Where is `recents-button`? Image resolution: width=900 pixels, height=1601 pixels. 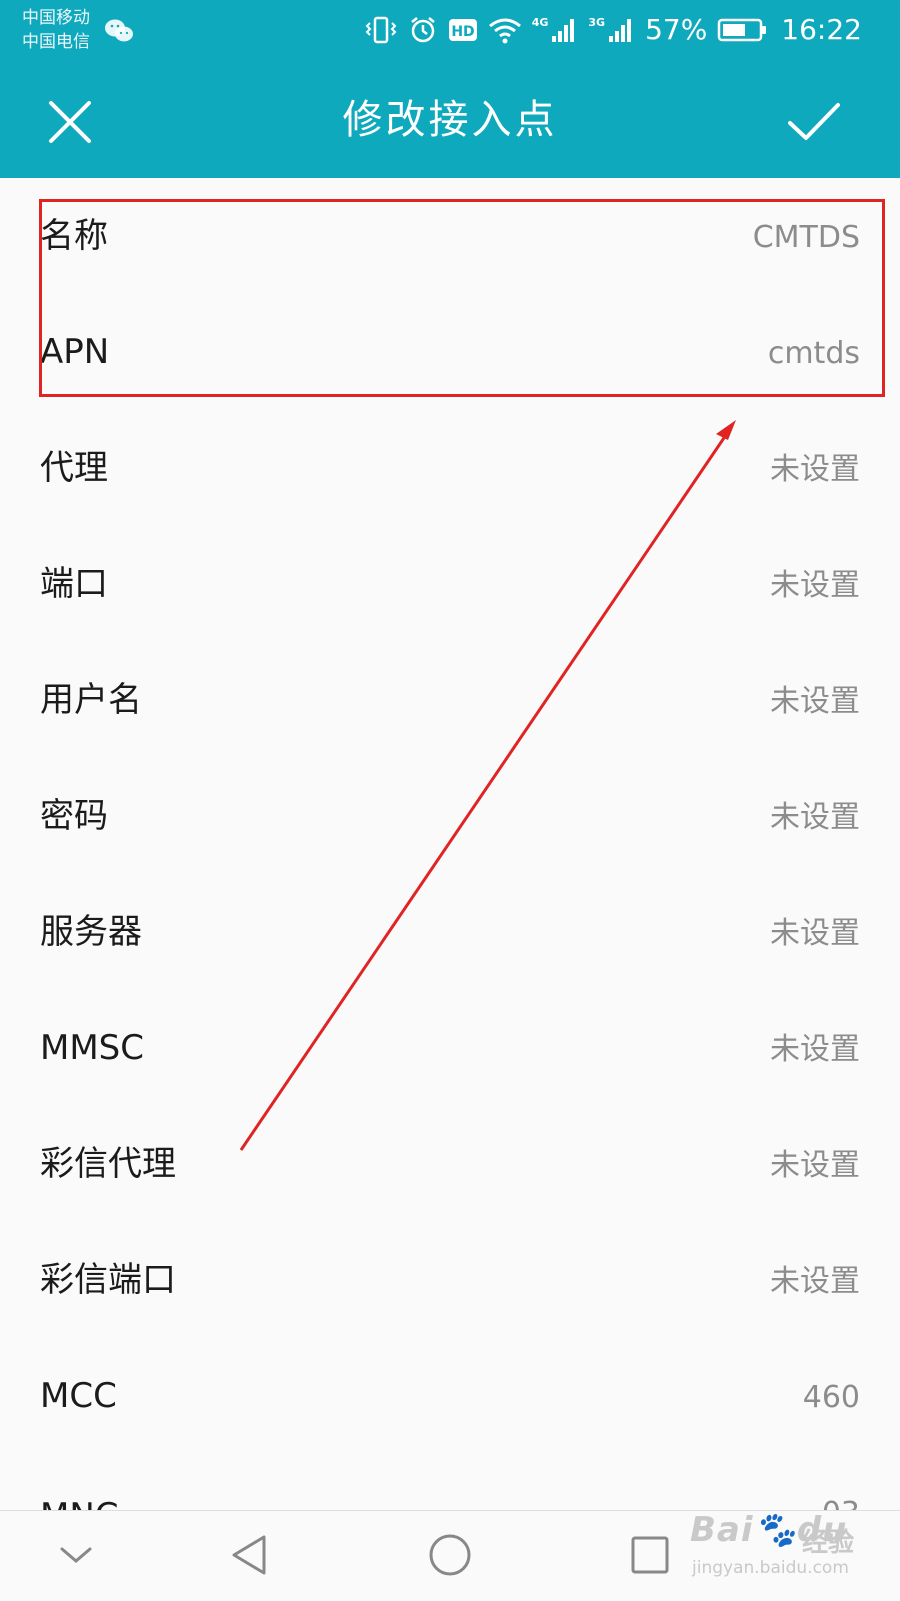 recents-button is located at coordinates (650, 1555).